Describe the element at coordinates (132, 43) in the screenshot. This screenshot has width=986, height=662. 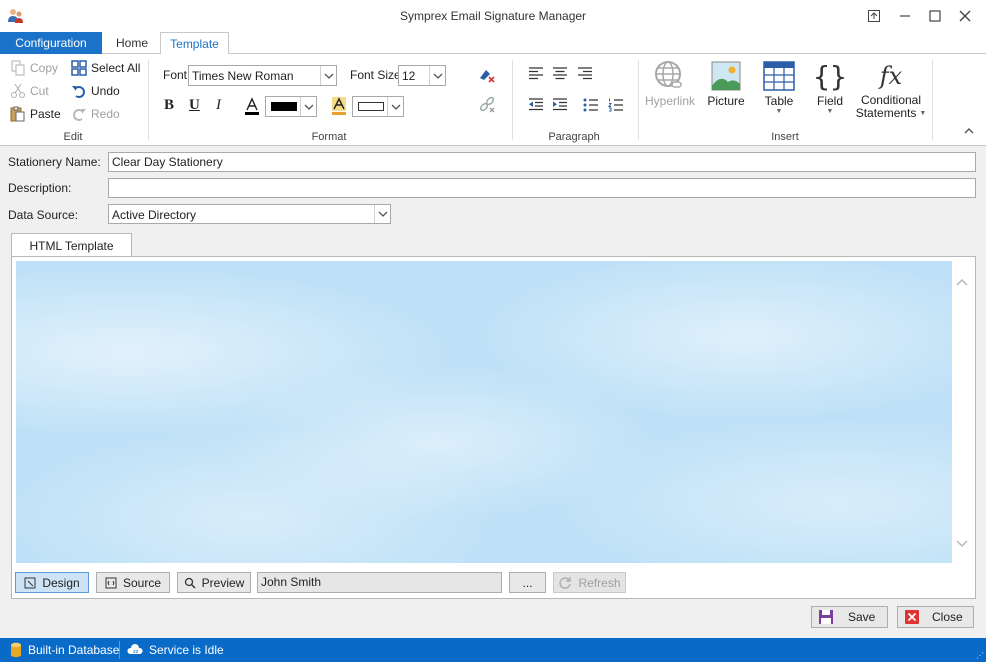
I see `tab-home: Home` at that location.